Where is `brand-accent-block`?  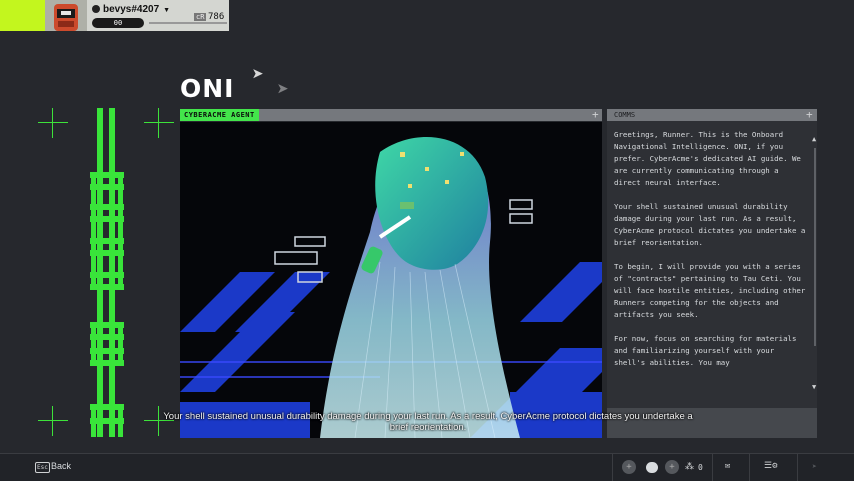
brand-accent-block is located at coordinates (22, 15).